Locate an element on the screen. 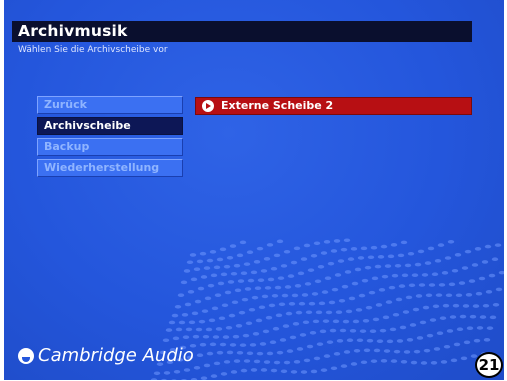  menu-item-restore: Wiederherstellung is located at coordinates (110, 168).